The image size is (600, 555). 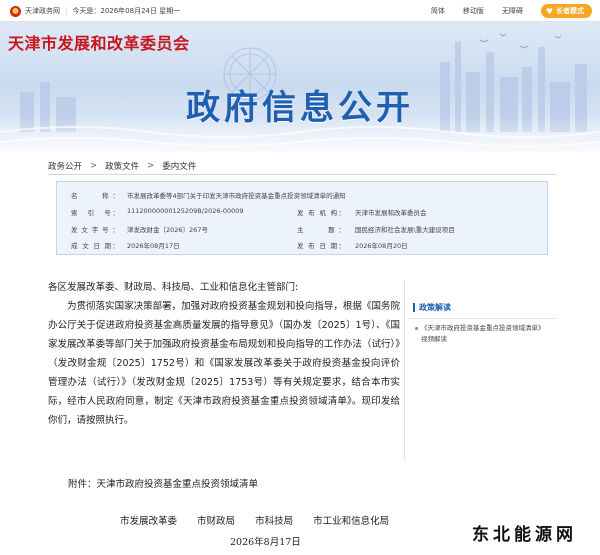 What do you see at coordinates (549, 11) in the screenshot?
I see `heart-icon: ♥` at bounding box center [549, 11].